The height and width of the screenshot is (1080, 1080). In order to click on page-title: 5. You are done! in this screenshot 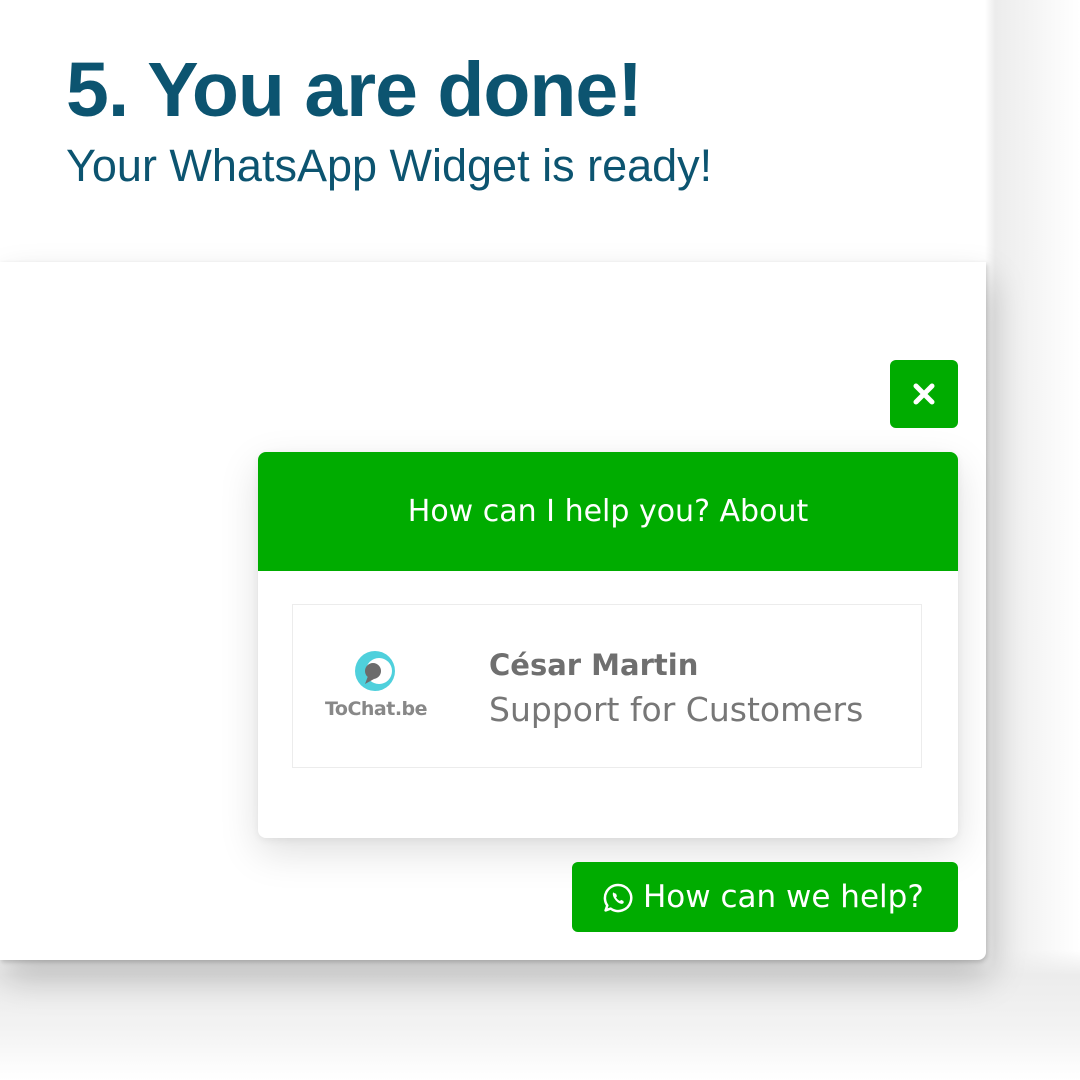, I will do `click(354, 90)`.